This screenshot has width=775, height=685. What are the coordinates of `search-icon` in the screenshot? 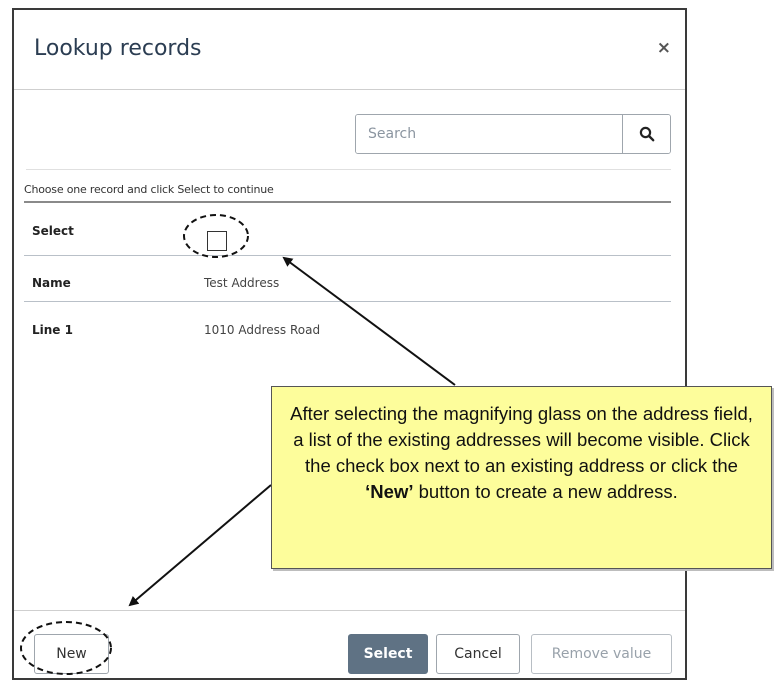 It's located at (646, 134).